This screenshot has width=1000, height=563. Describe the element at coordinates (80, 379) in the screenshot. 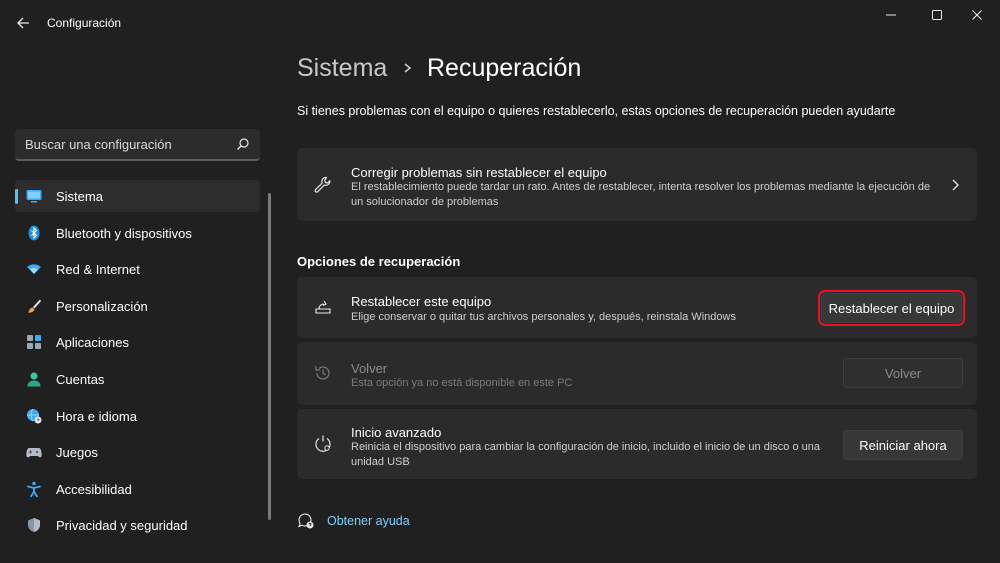

I see `sidebar-item-label: Cuentas` at that location.